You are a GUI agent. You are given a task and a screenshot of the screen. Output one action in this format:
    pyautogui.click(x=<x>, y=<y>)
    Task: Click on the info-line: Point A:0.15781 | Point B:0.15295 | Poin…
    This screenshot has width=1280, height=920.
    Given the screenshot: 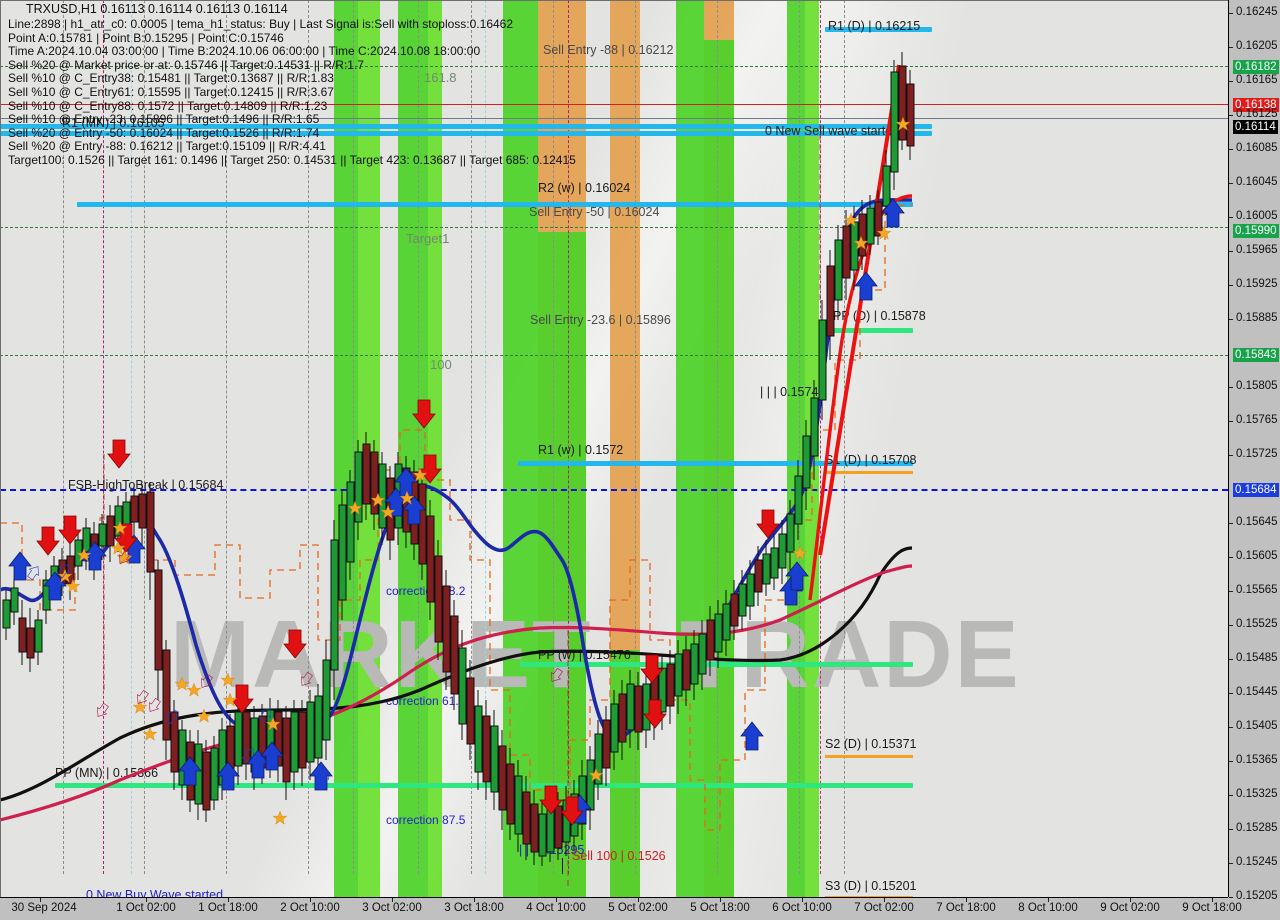 What is the action you would take?
    pyautogui.click(x=146, y=37)
    